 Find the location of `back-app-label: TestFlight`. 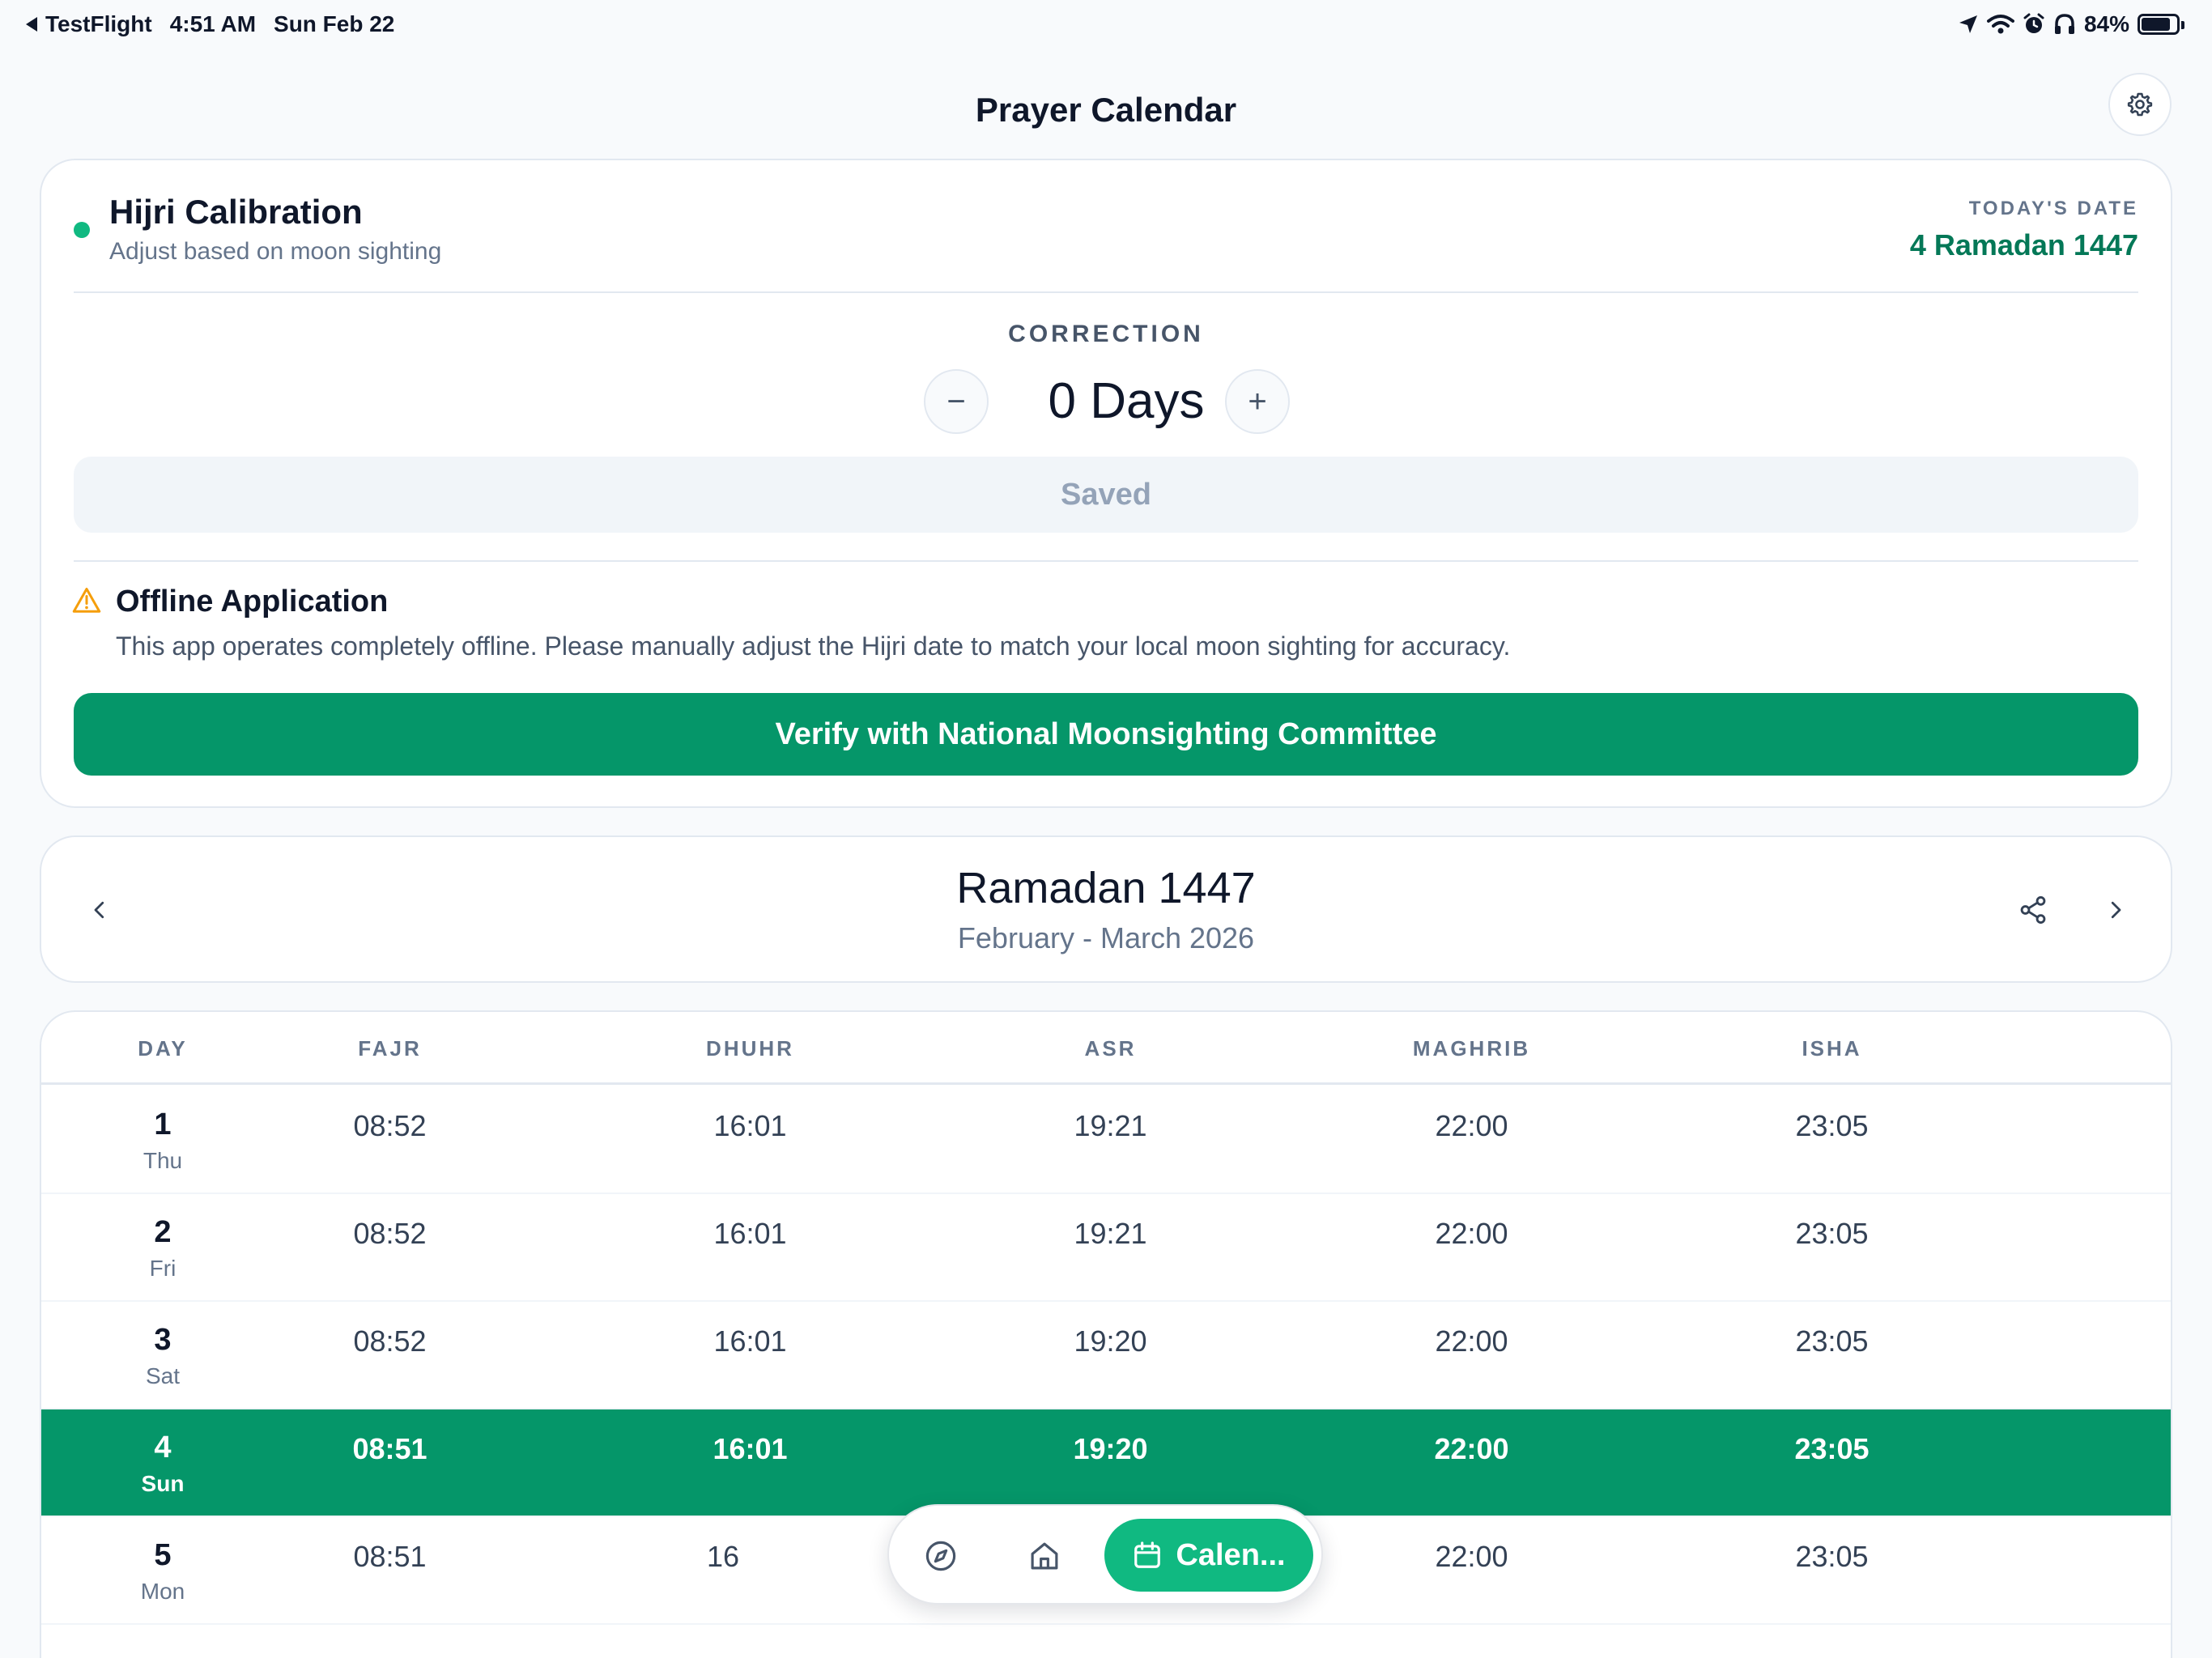

back-app-label: TestFlight is located at coordinates (99, 23).